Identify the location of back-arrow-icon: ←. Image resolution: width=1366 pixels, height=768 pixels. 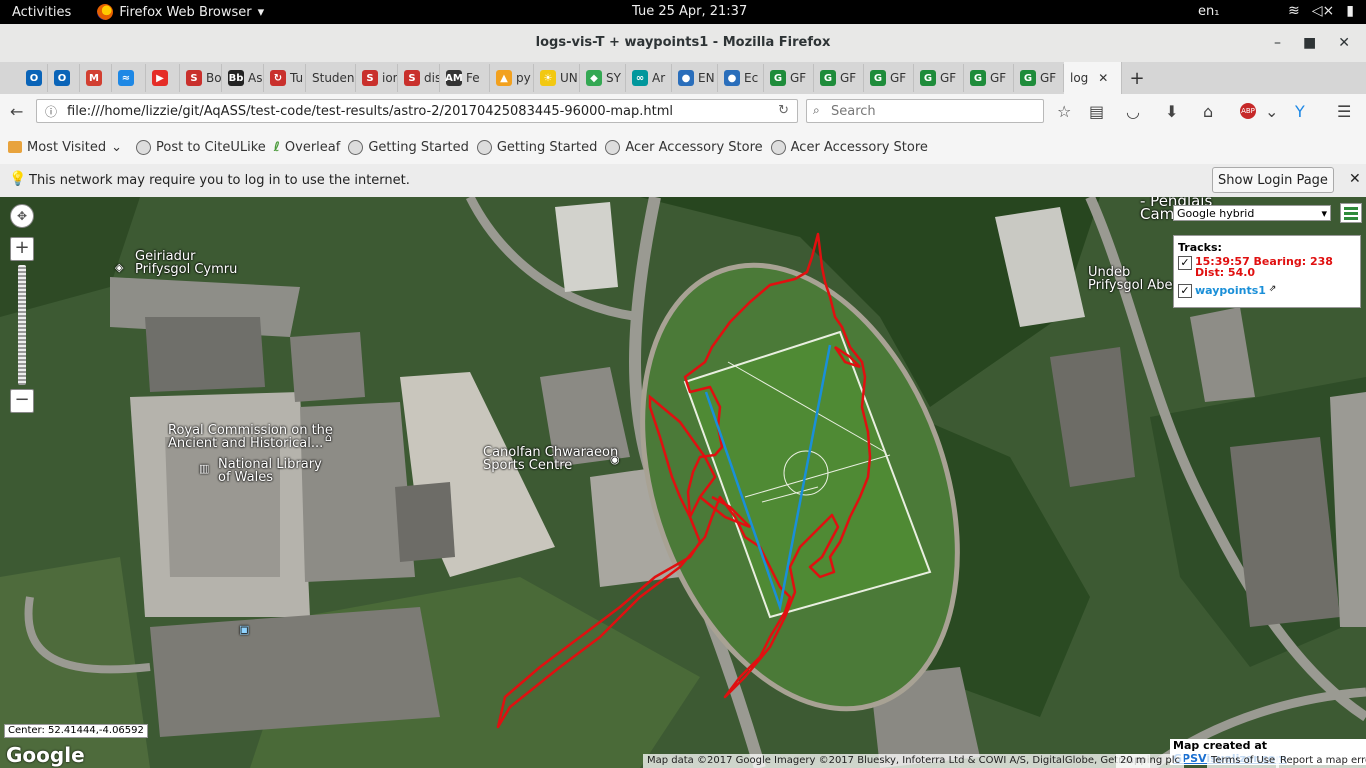
(16, 111).